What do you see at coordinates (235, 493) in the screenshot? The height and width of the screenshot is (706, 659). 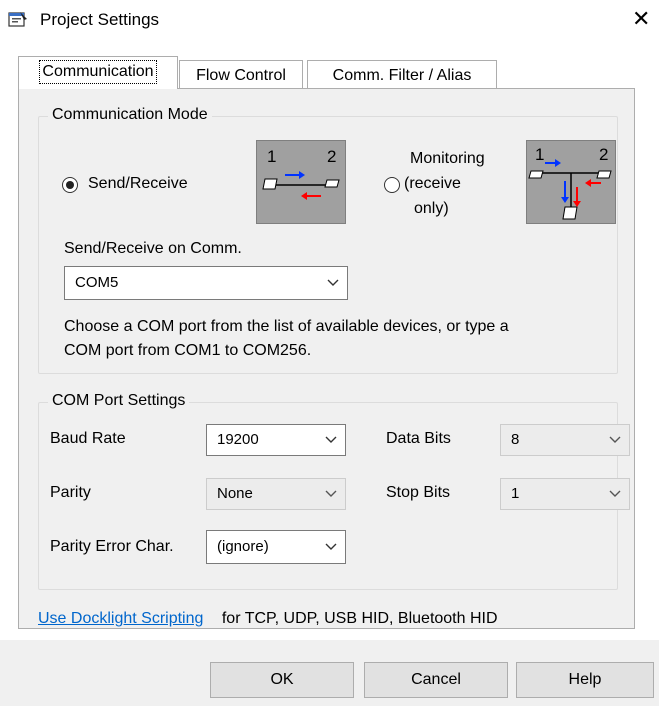 I see `parity-value: None` at bounding box center [235, 493].